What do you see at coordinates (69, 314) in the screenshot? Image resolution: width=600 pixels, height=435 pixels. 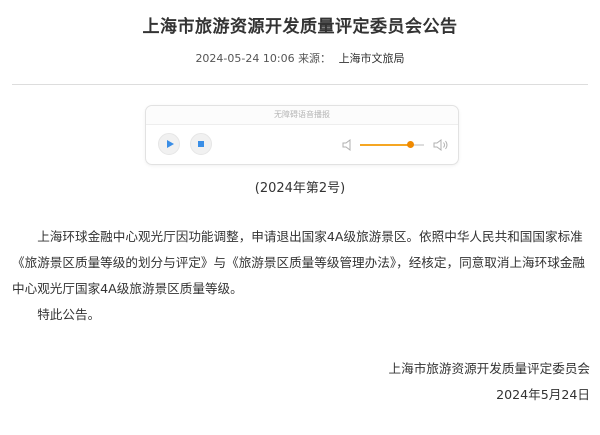 I see `closing-paragraph: 特此公告。` at bounding box center [69, 314].